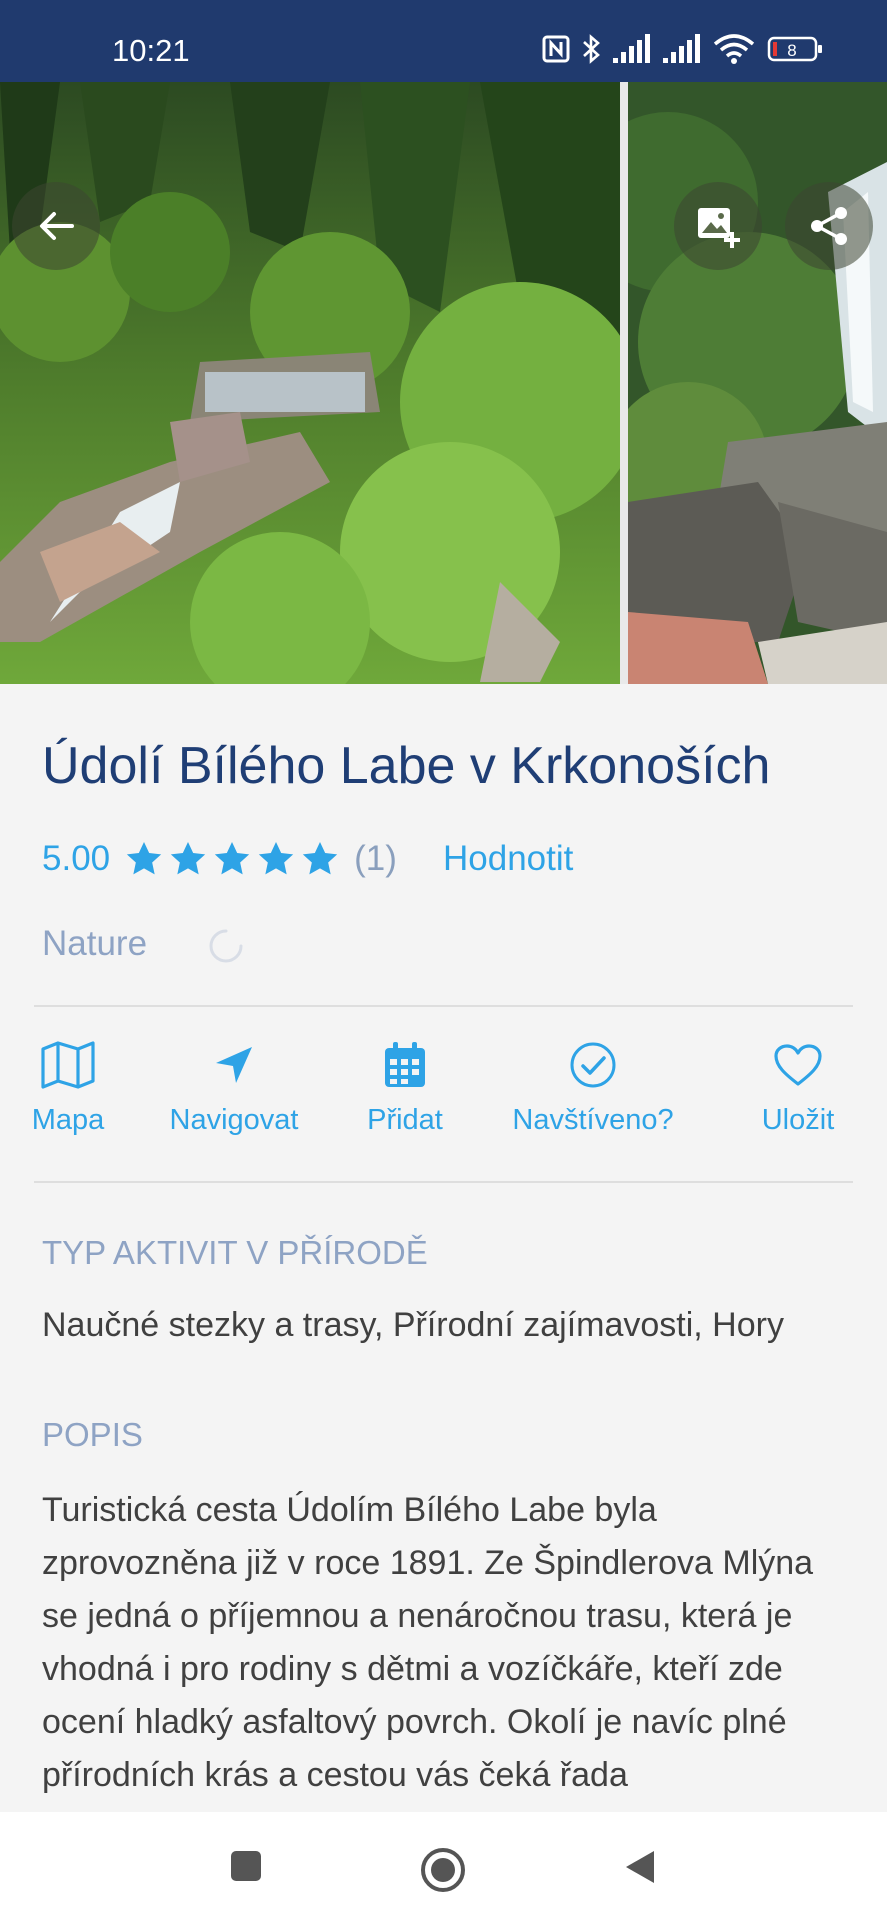  Describe the element at coordinates (92, 1434) in the screenshot. I see `section-title-description: POPIS` at that location.